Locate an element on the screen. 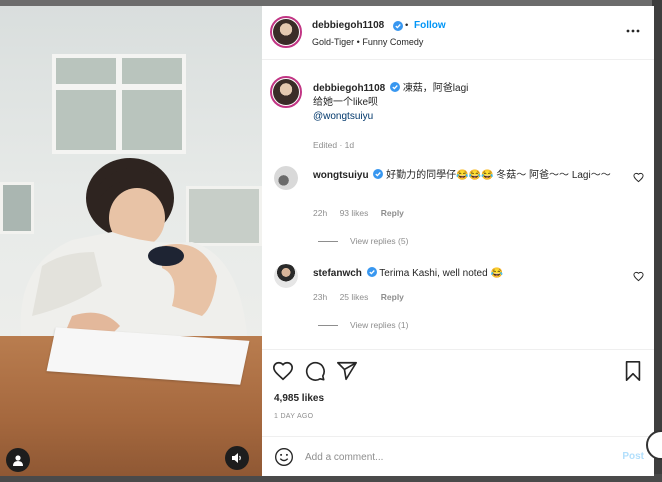 This screenshot has height=482, width=662. comment-time: 23h is located at coordinates (320, 297).